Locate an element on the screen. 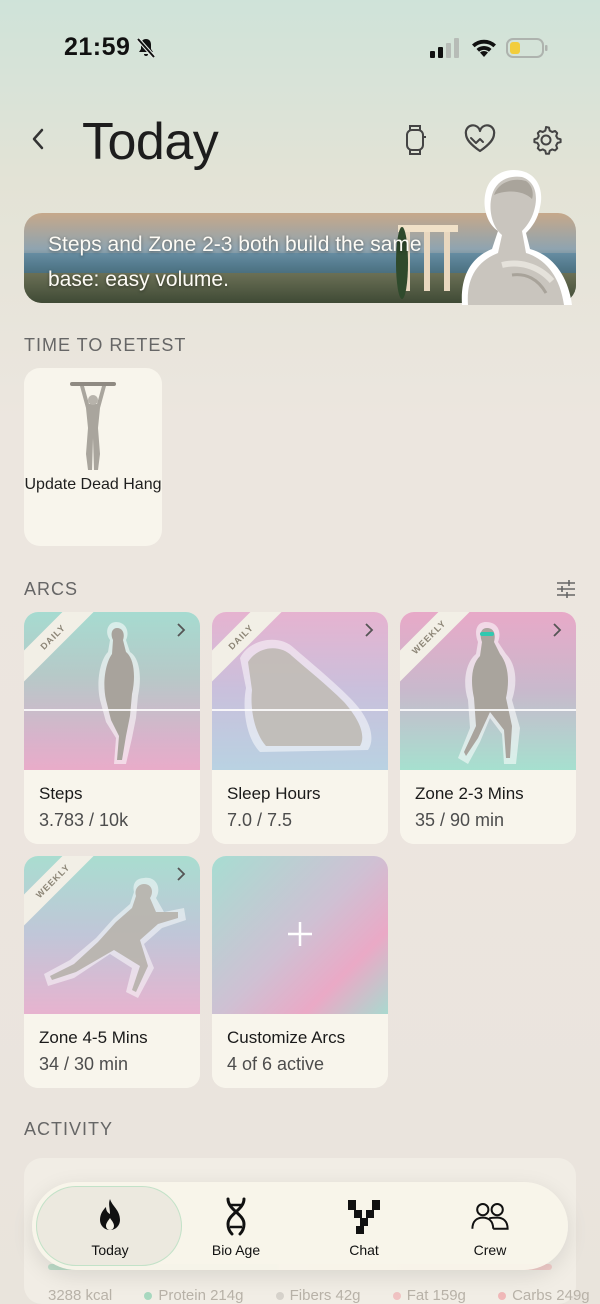 The image size is (600, 1304). arc-value: 3.783 / 10k is located at coordinates (84, 820).